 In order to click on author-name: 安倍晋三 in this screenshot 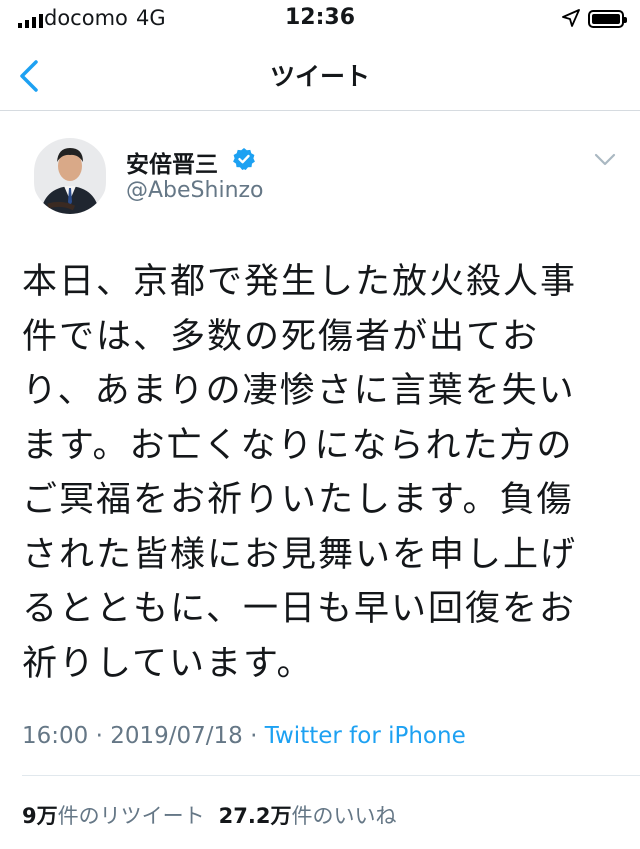, I will do `click(172, 162)`.